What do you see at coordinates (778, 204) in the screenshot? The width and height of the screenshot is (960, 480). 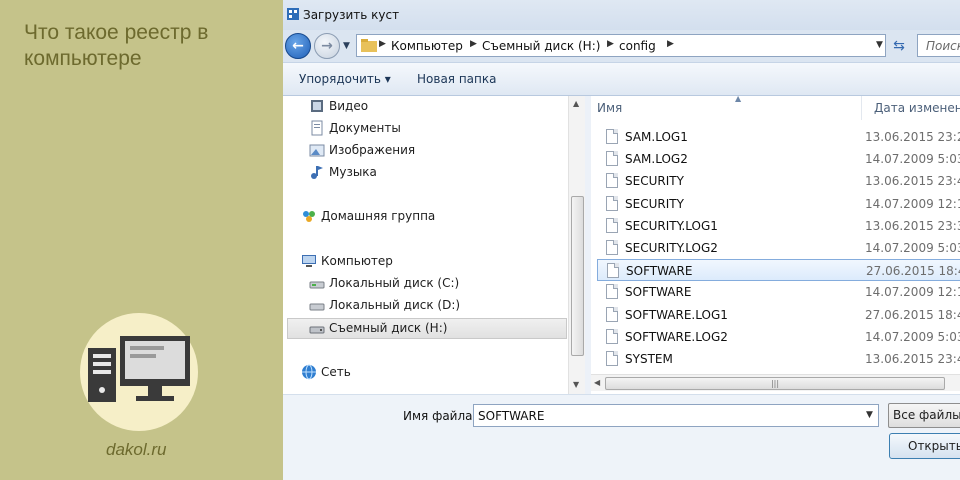 I see `file-row: SECURITY 14.07.2009 12:19` at bounding box center [778, 204].